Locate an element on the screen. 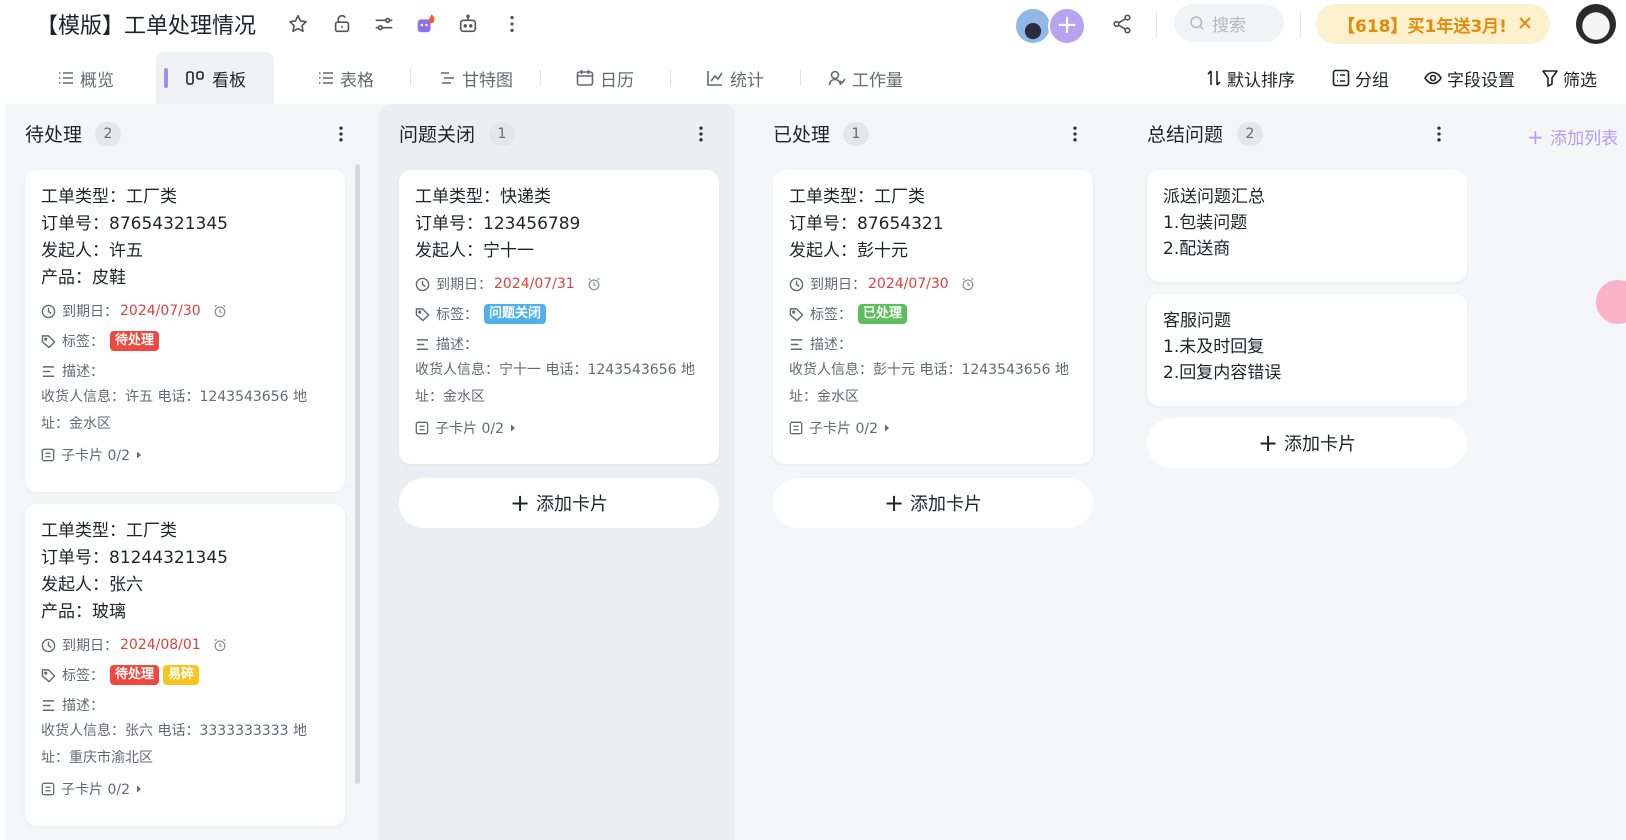  column-header: 总结问题 2 is located at coordinates (1305, 134).